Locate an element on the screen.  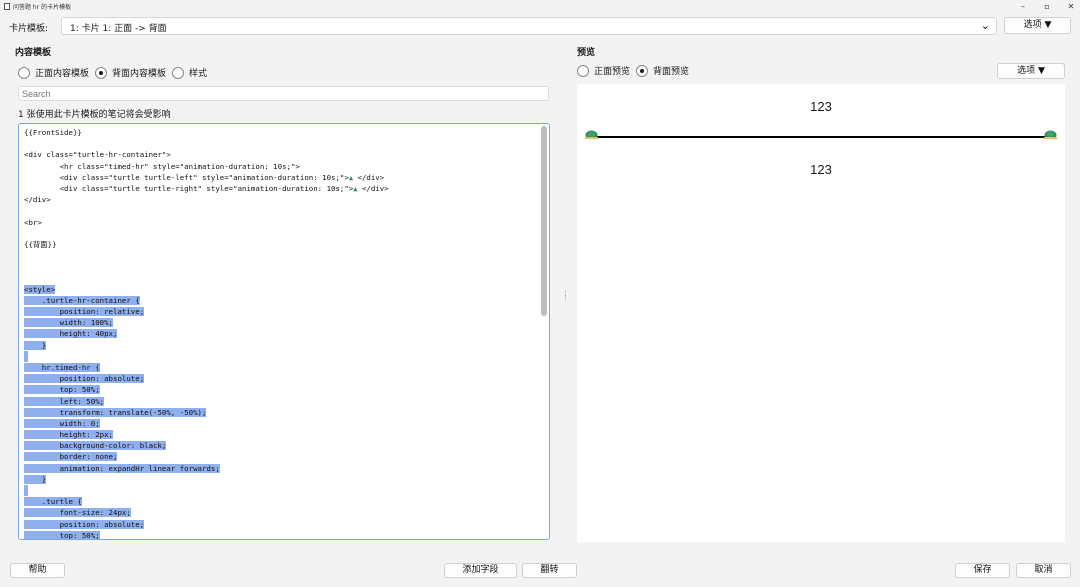
radio-styling-label: 样式 is located at coordinates (198, 74).